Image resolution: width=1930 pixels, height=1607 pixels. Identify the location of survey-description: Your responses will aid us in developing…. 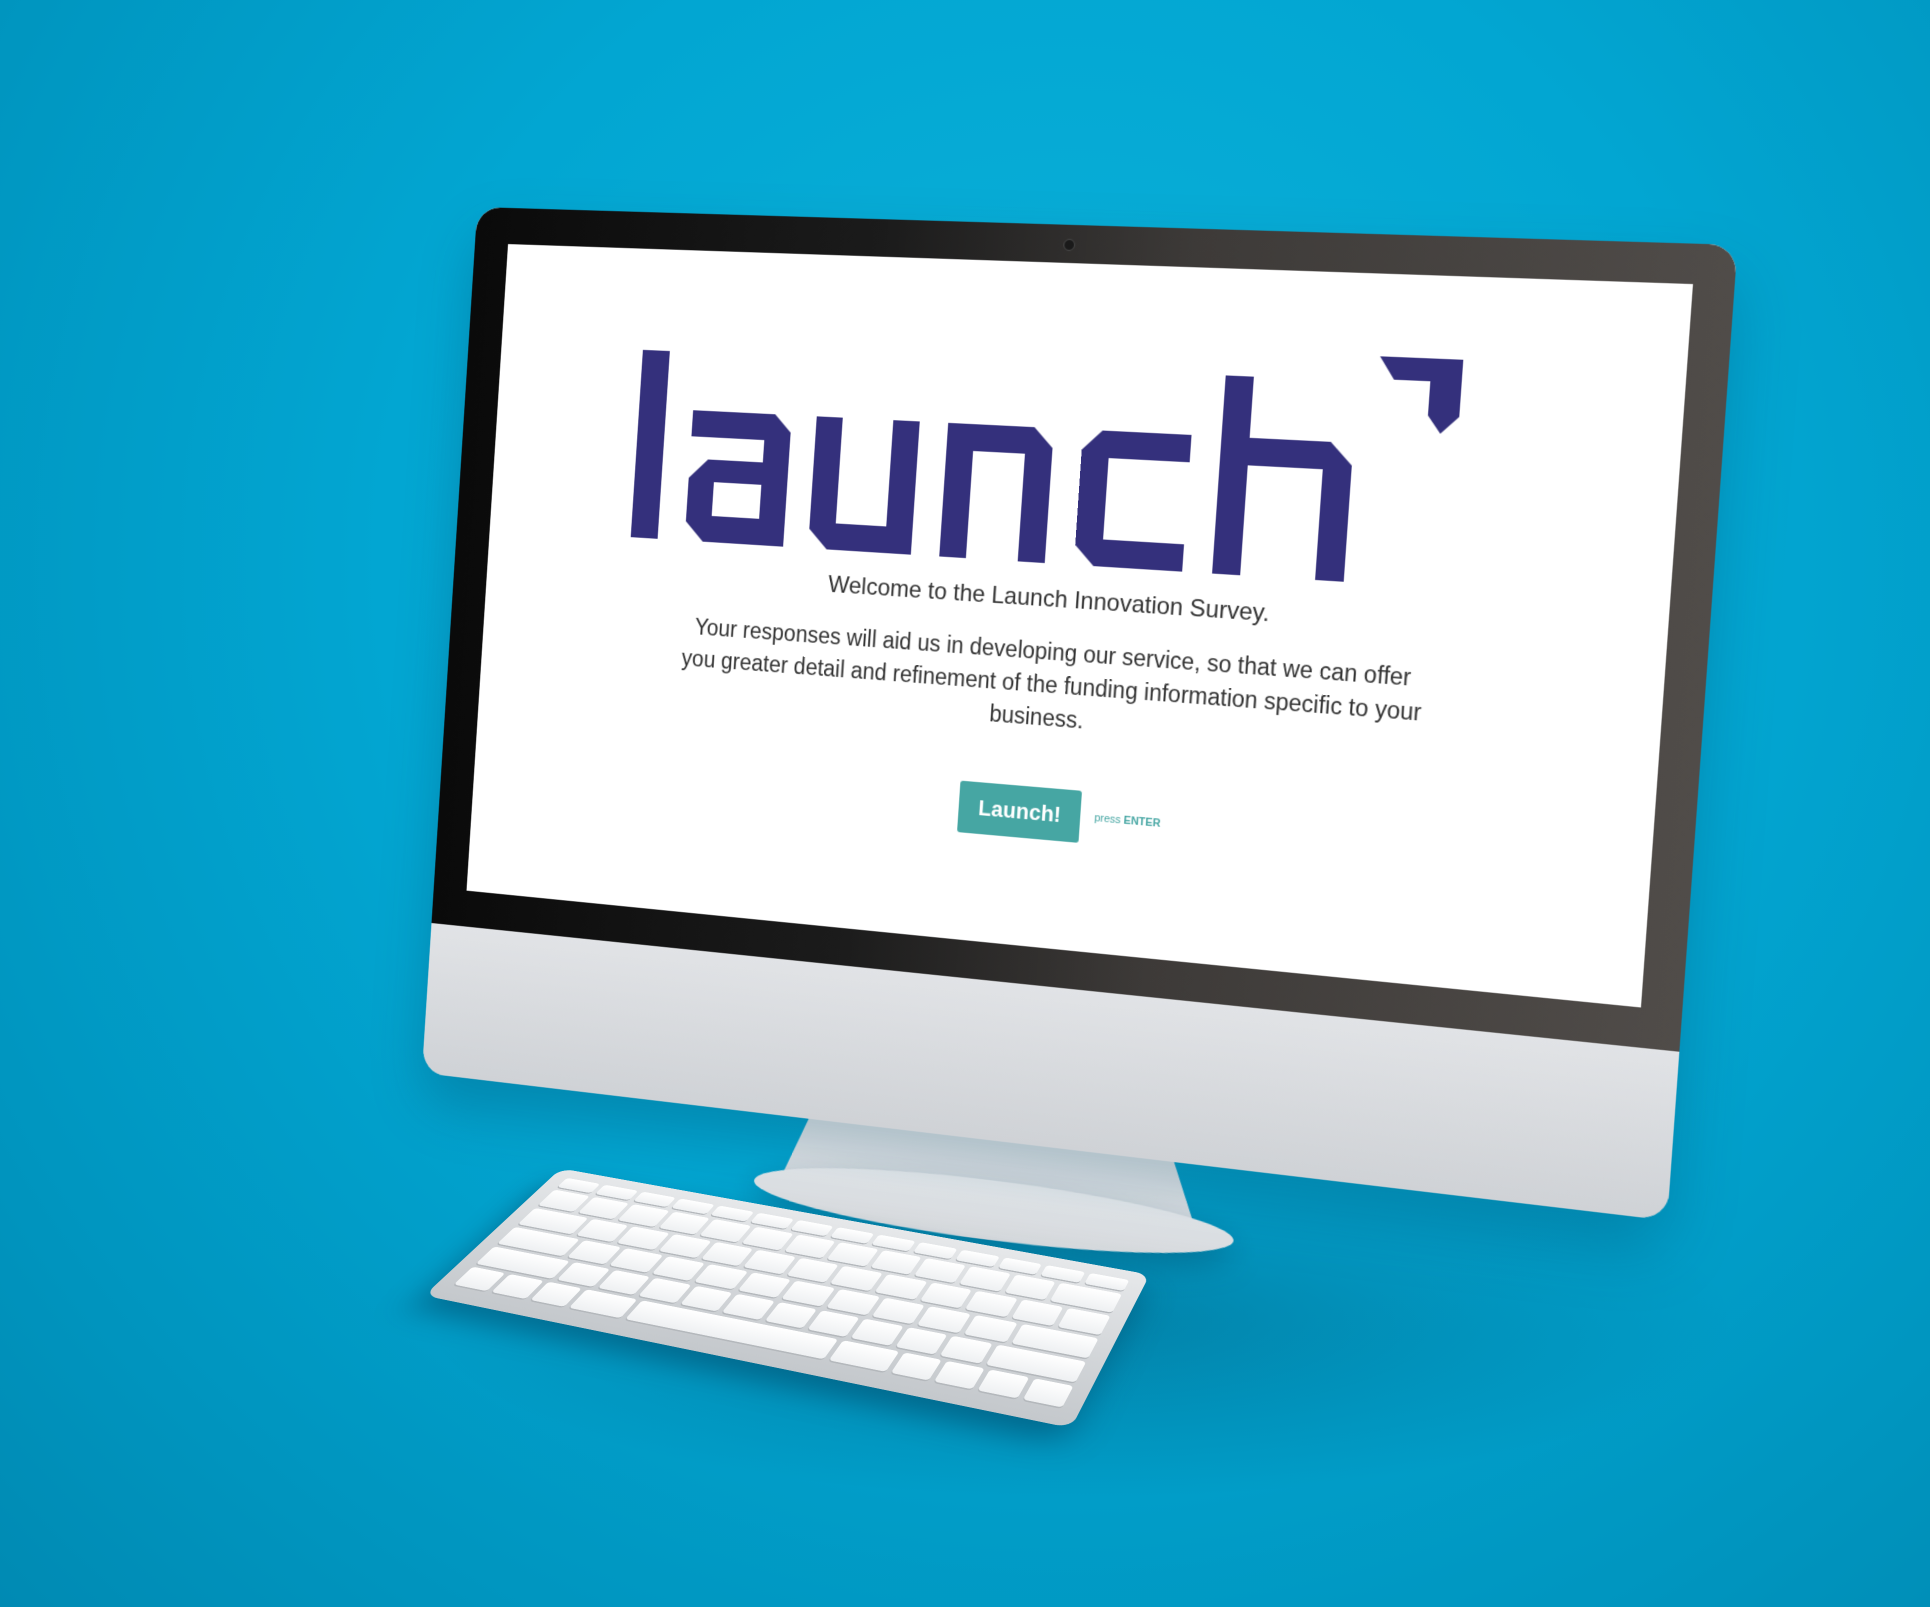
(1052, 687).